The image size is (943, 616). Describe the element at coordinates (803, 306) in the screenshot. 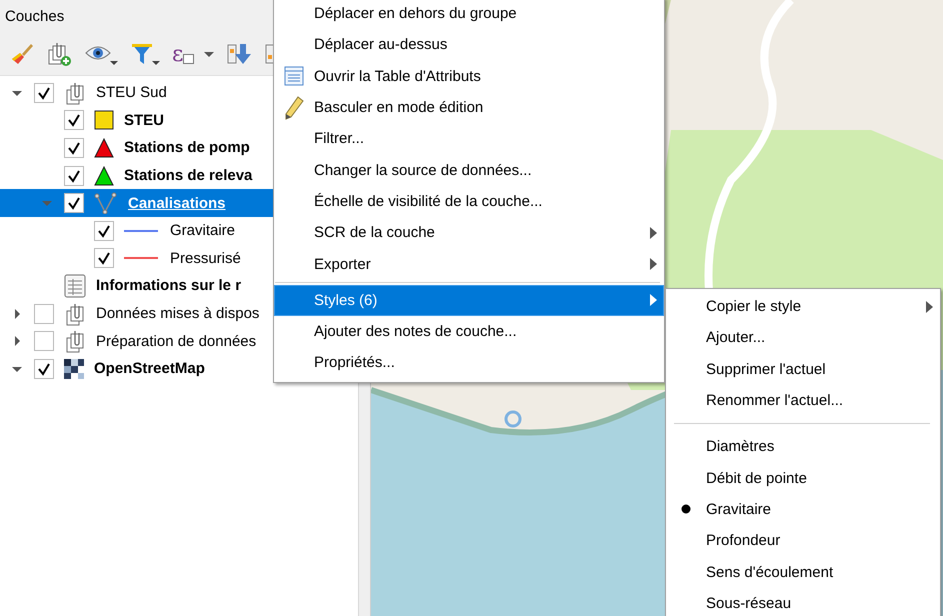

I see `menu-item: Copier le style` at that location.